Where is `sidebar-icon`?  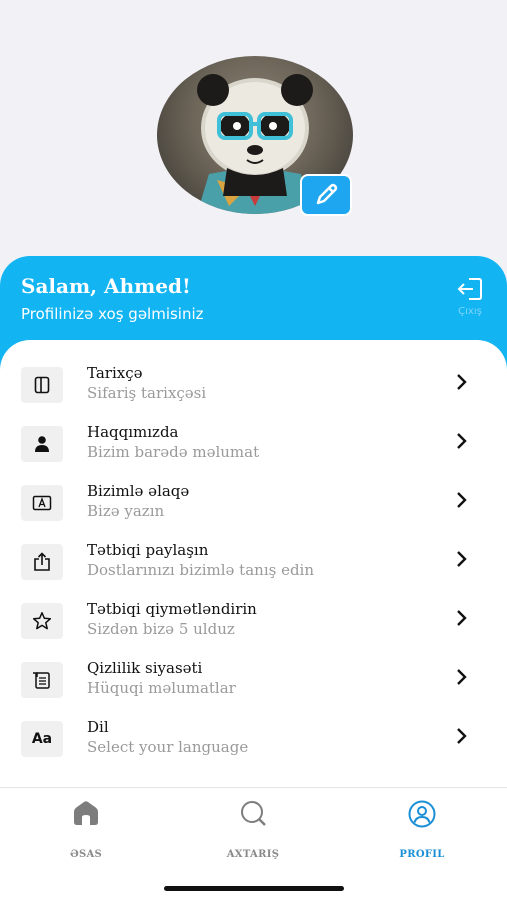
sidebar-icon is located at coordinates (42, 385).